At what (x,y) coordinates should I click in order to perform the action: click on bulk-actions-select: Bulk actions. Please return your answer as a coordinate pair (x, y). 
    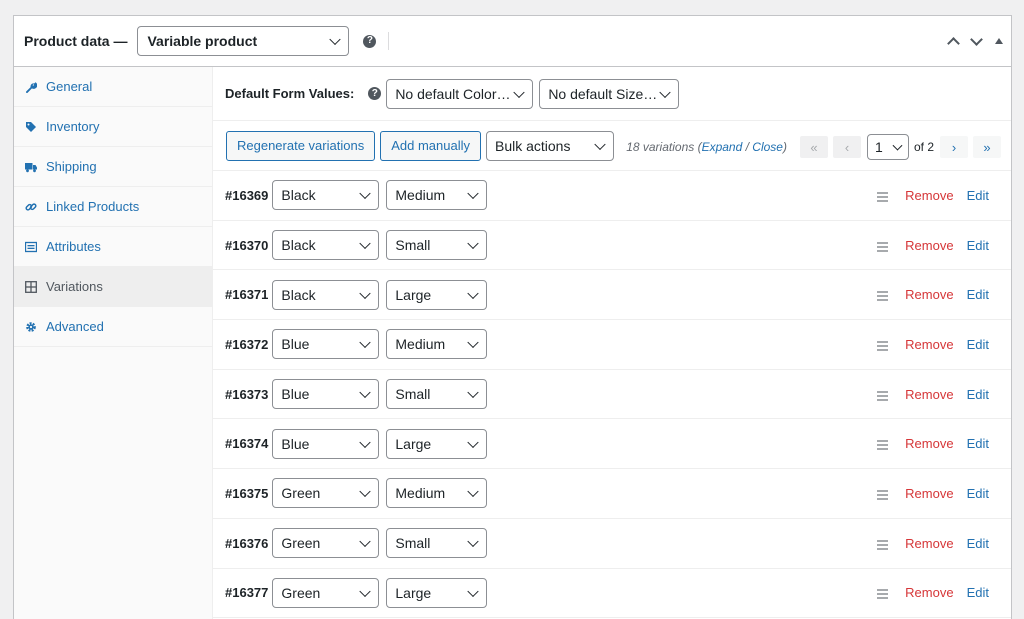
    Looking at the image, I should click on (549, 145).